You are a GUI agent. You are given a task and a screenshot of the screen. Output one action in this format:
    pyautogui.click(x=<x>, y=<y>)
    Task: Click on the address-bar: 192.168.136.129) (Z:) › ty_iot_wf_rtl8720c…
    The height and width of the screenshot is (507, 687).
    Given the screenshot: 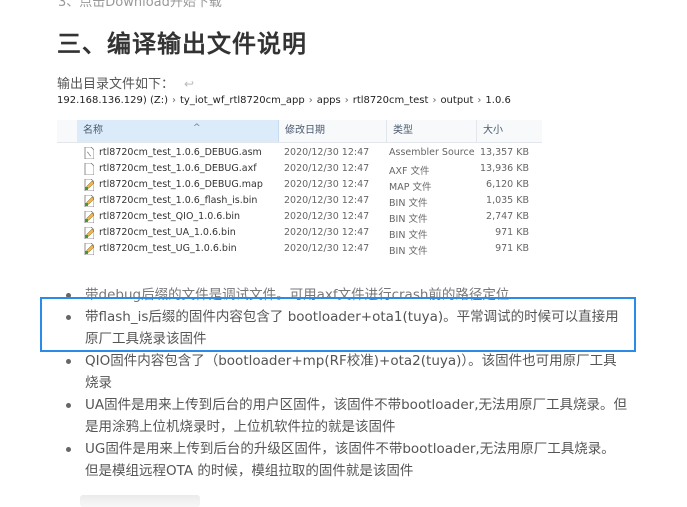 What is the action you would take?
    pyautogui.click(x=299, y=104)
    